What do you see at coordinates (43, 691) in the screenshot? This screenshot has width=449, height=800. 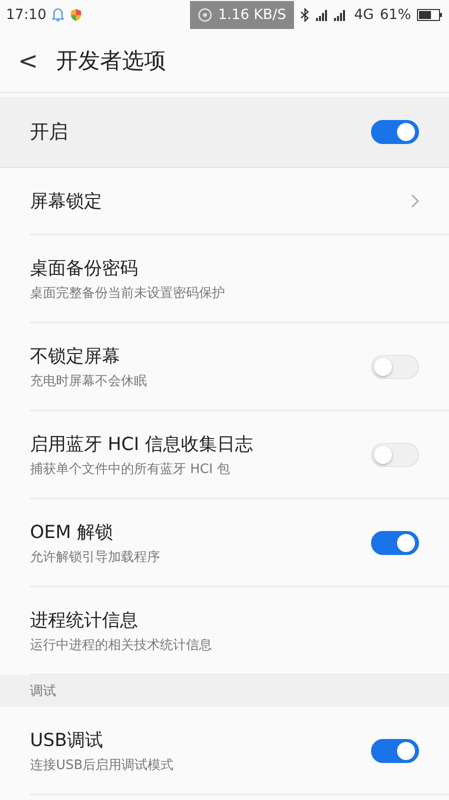 I see `section-header: 调试` at bounding box center [43, 691].